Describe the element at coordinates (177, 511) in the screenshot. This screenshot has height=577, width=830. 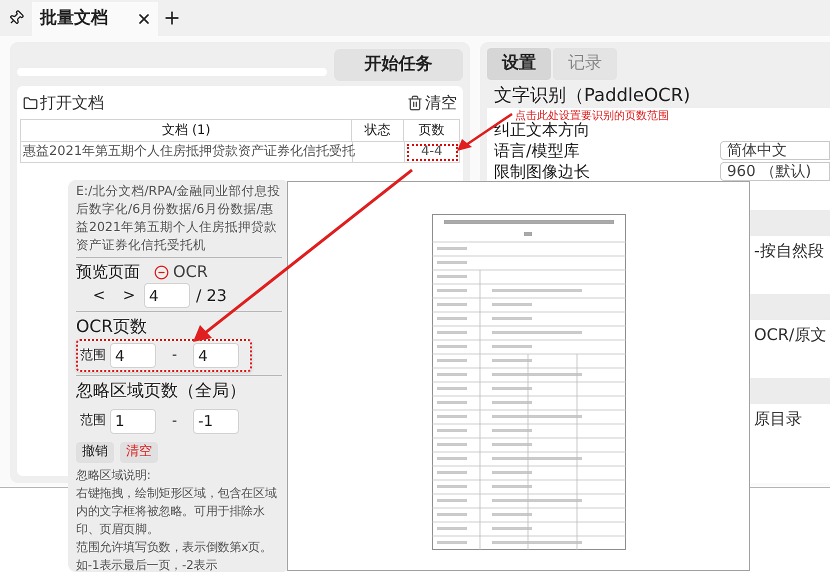
I see `ignore-area-note: 右键拖拽，绘制矩形区域，包含在区域内的文字框将被忽略。可用于排除水印、页眉页脚。` at that location.